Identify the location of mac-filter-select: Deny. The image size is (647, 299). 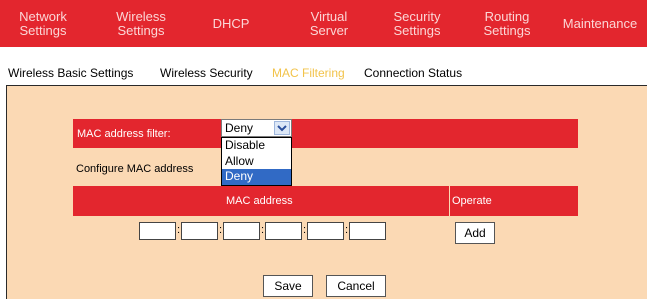
(256, 128).